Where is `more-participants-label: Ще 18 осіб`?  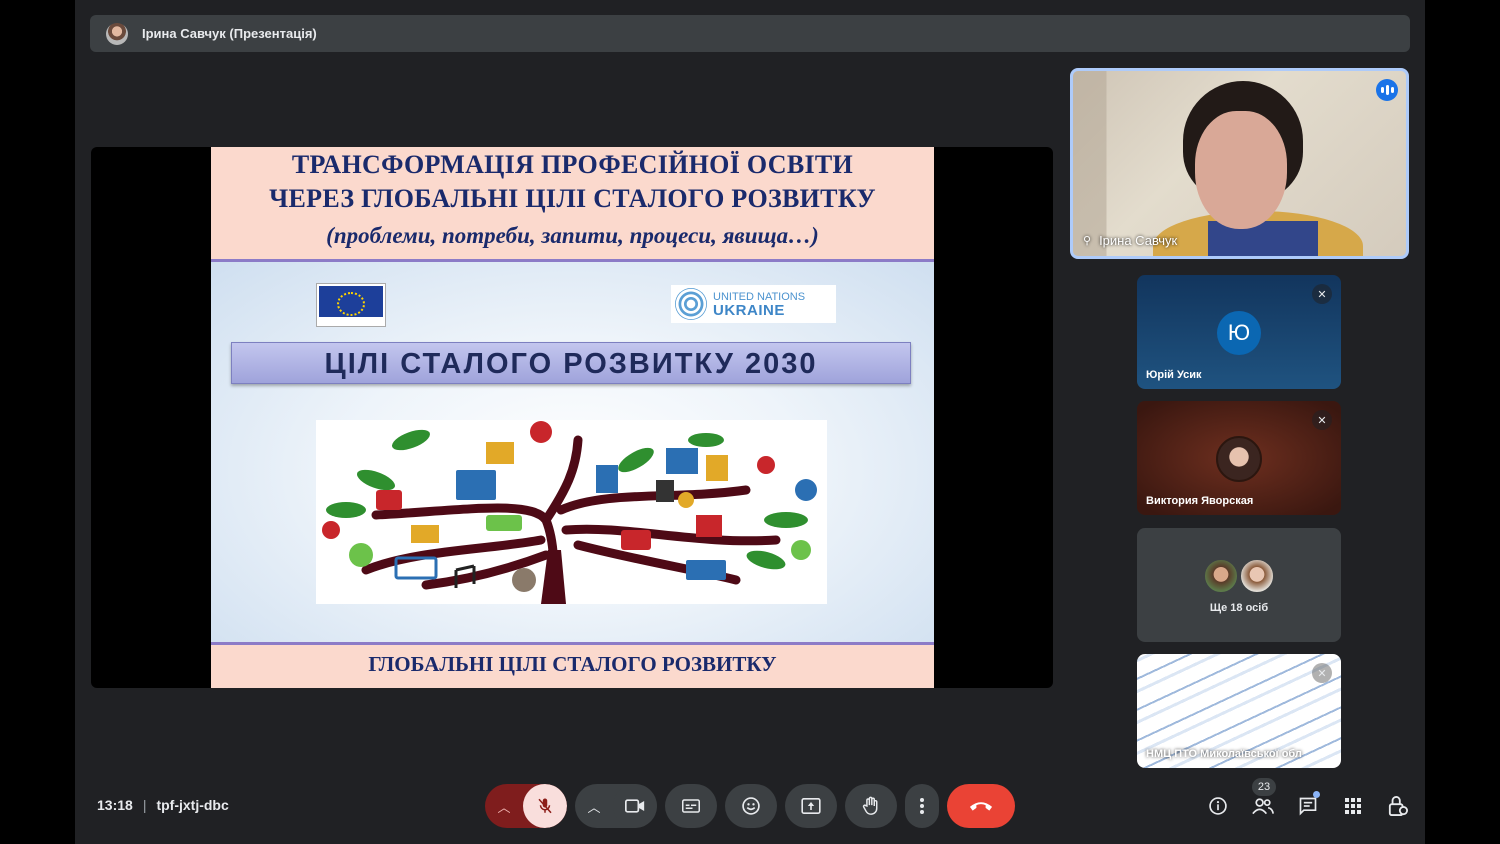
more-participants-label: Ще 18 осіб is located at coordinates (1239, 608).